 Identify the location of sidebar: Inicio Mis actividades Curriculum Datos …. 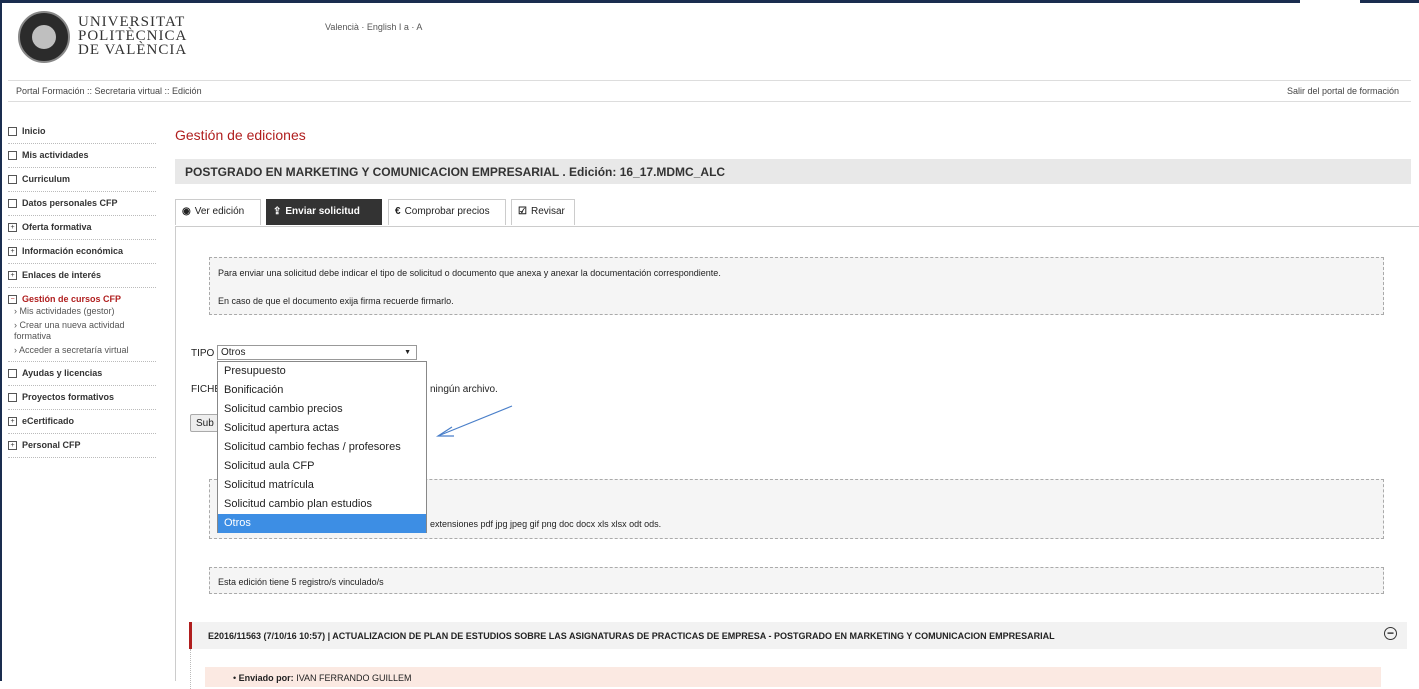
(82, 289).